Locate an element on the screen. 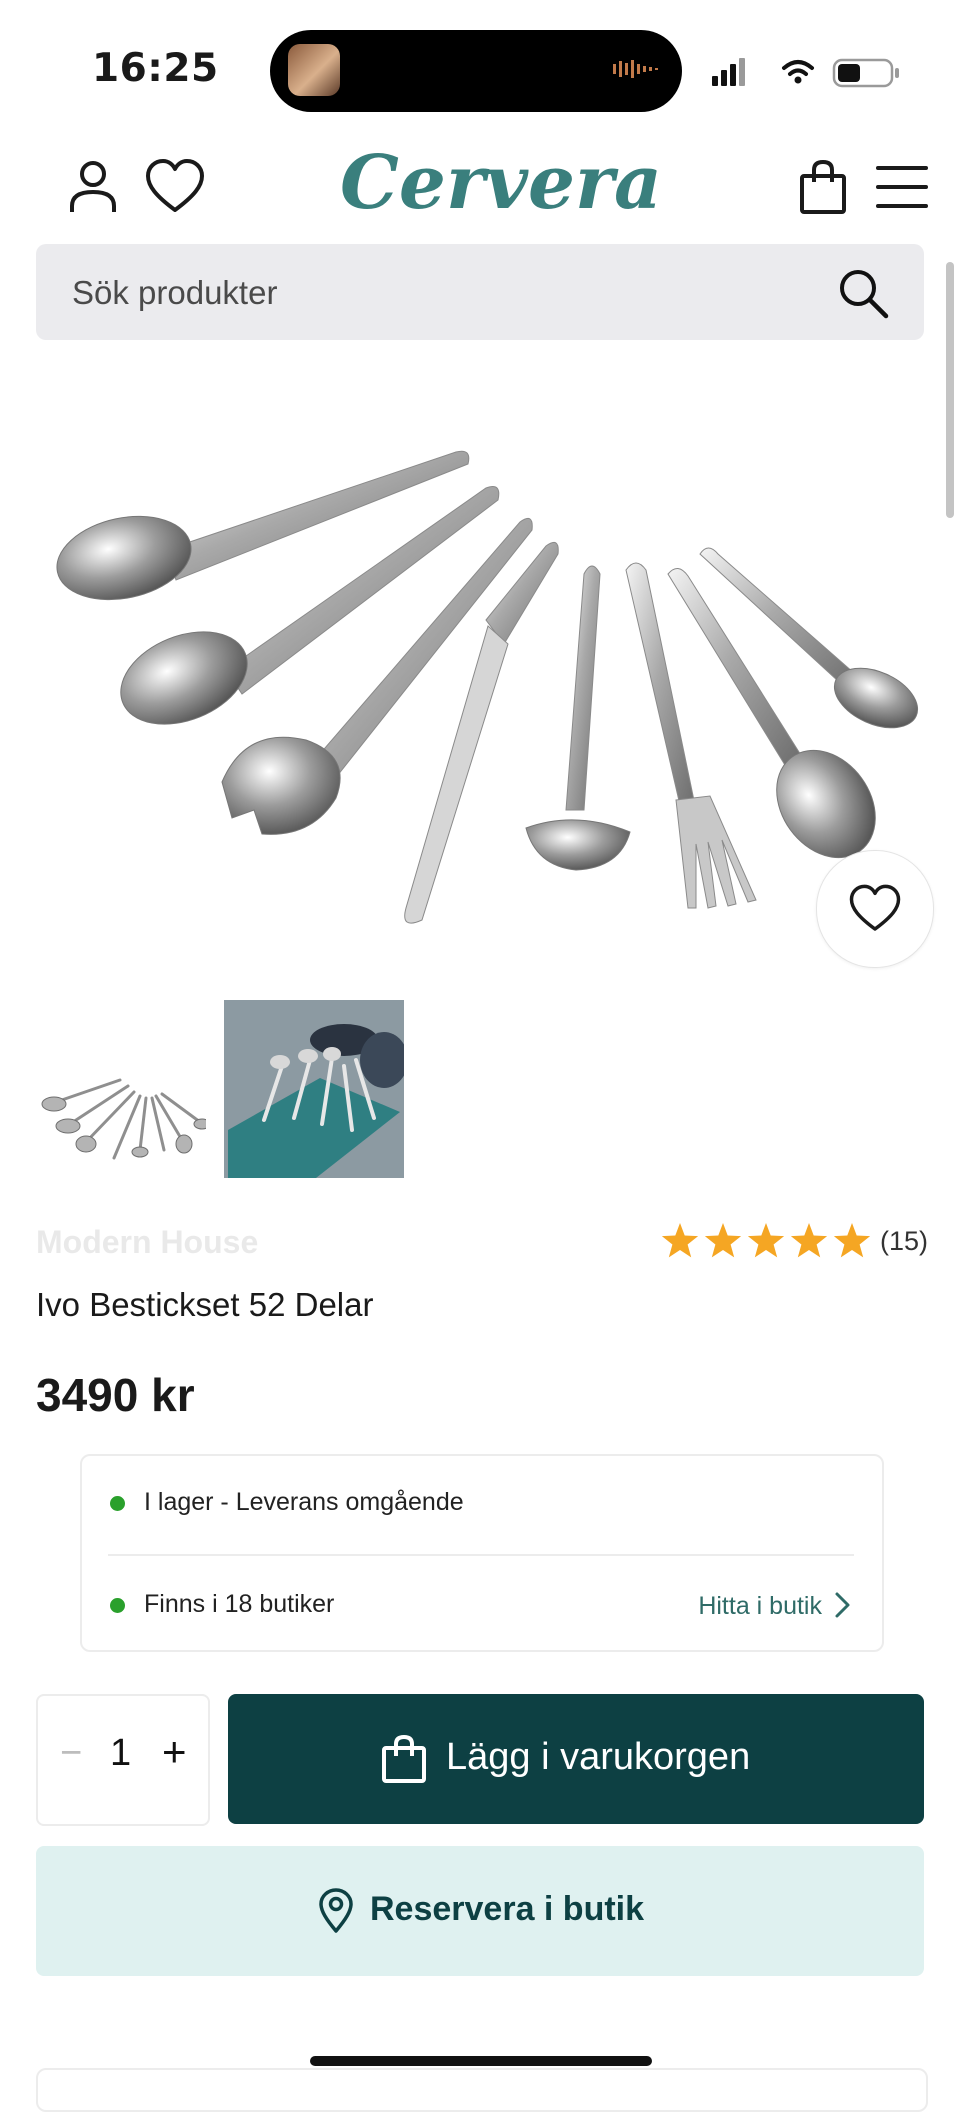 This screenshot has height=2112, width=960. reserve-in-store-label: Reservera i butik is located at coordinates (507, 1909).